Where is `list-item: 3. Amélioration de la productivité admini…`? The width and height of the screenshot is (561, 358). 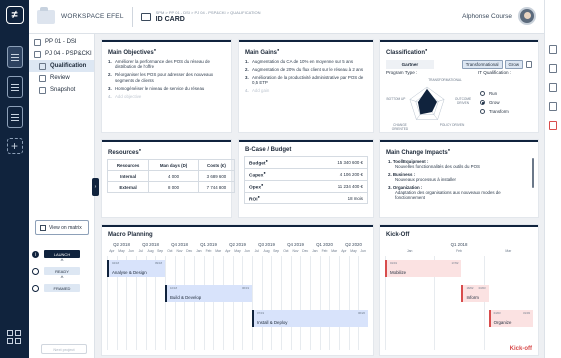
list-item: 3. Amélioration de la productivité admini… is located at coordinates (306, 80).